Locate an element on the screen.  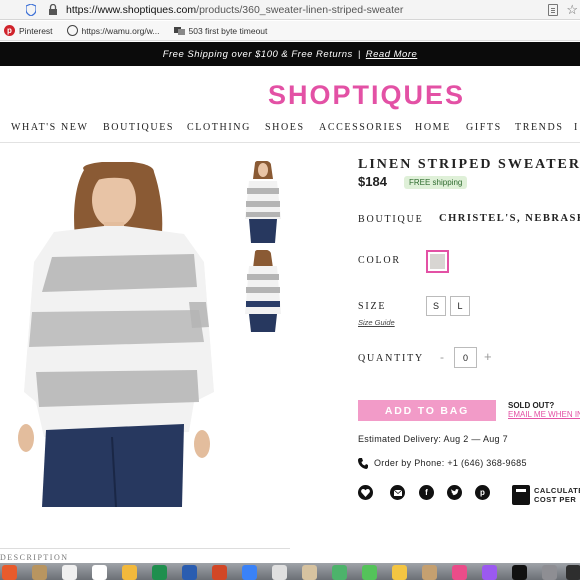
description-divider is located at coordinates (145, 548).